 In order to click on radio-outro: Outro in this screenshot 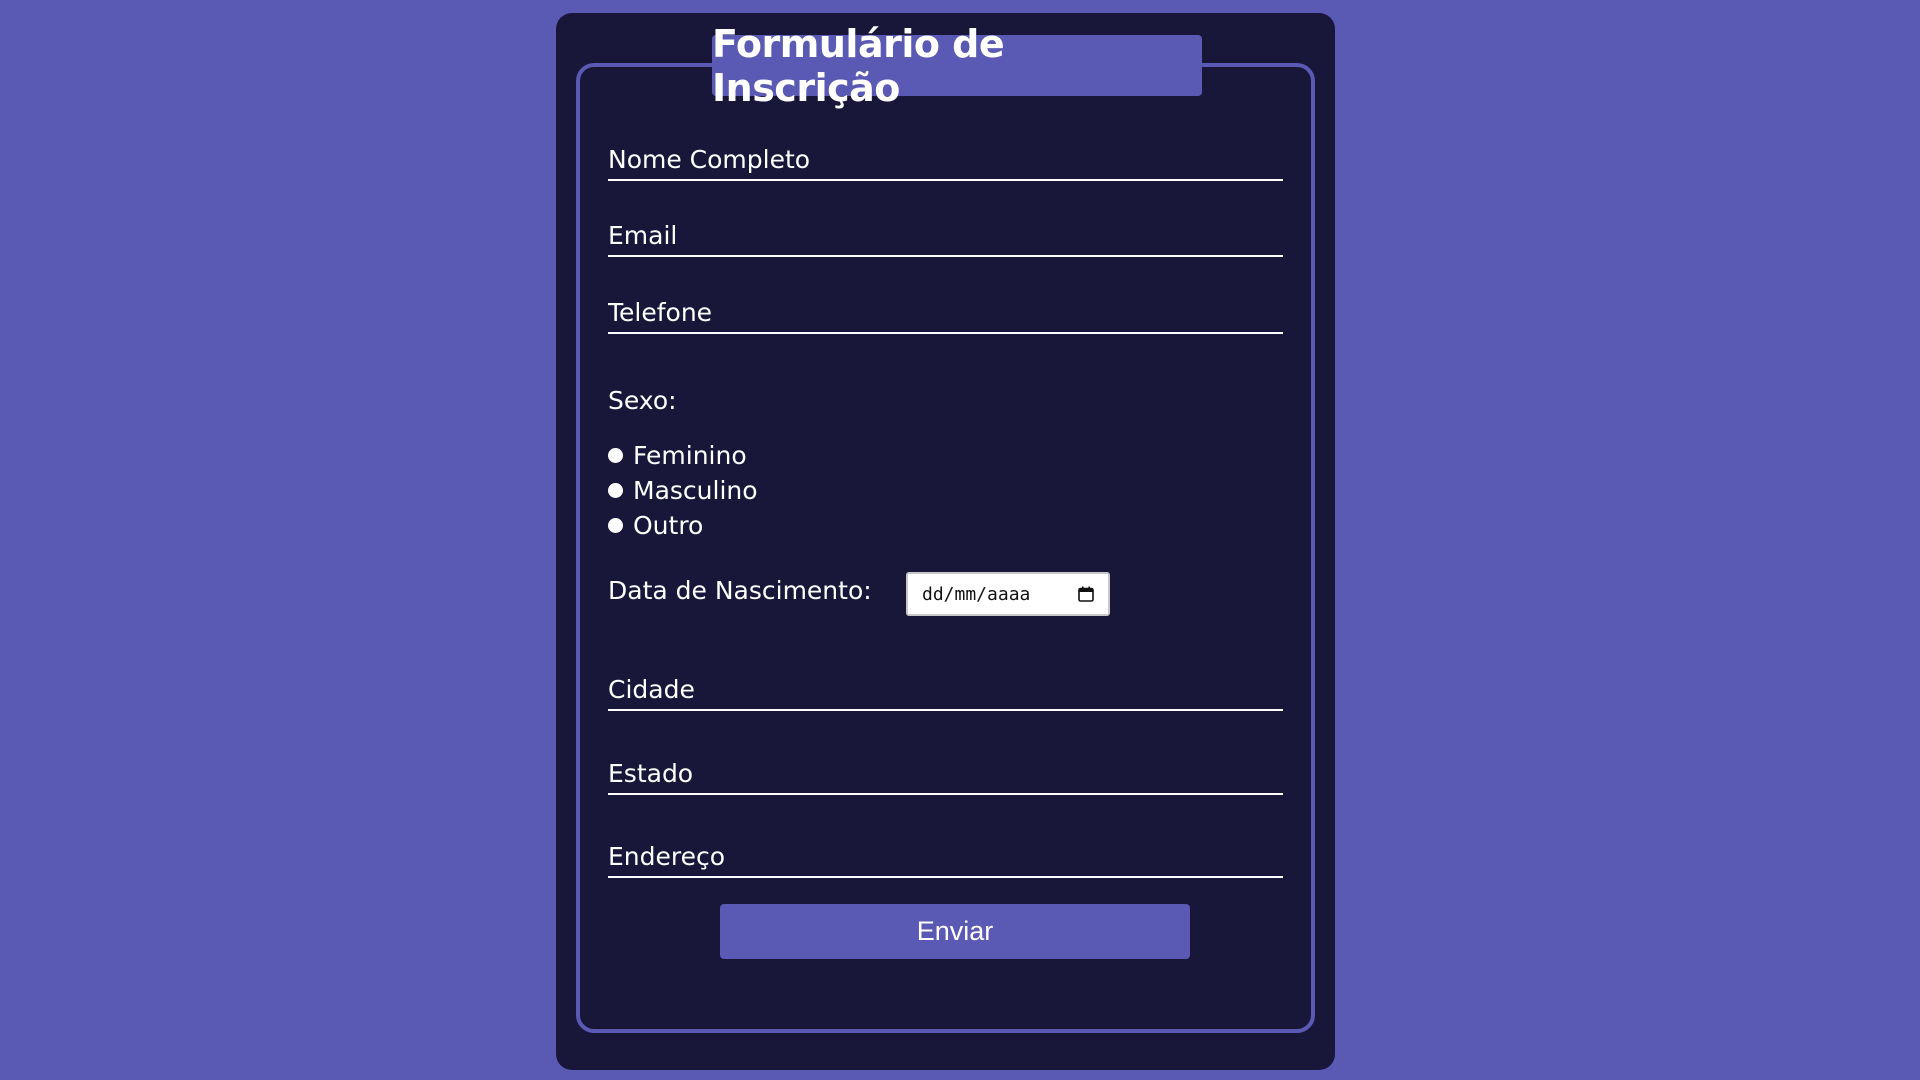, I will do `click(655, 525)`.